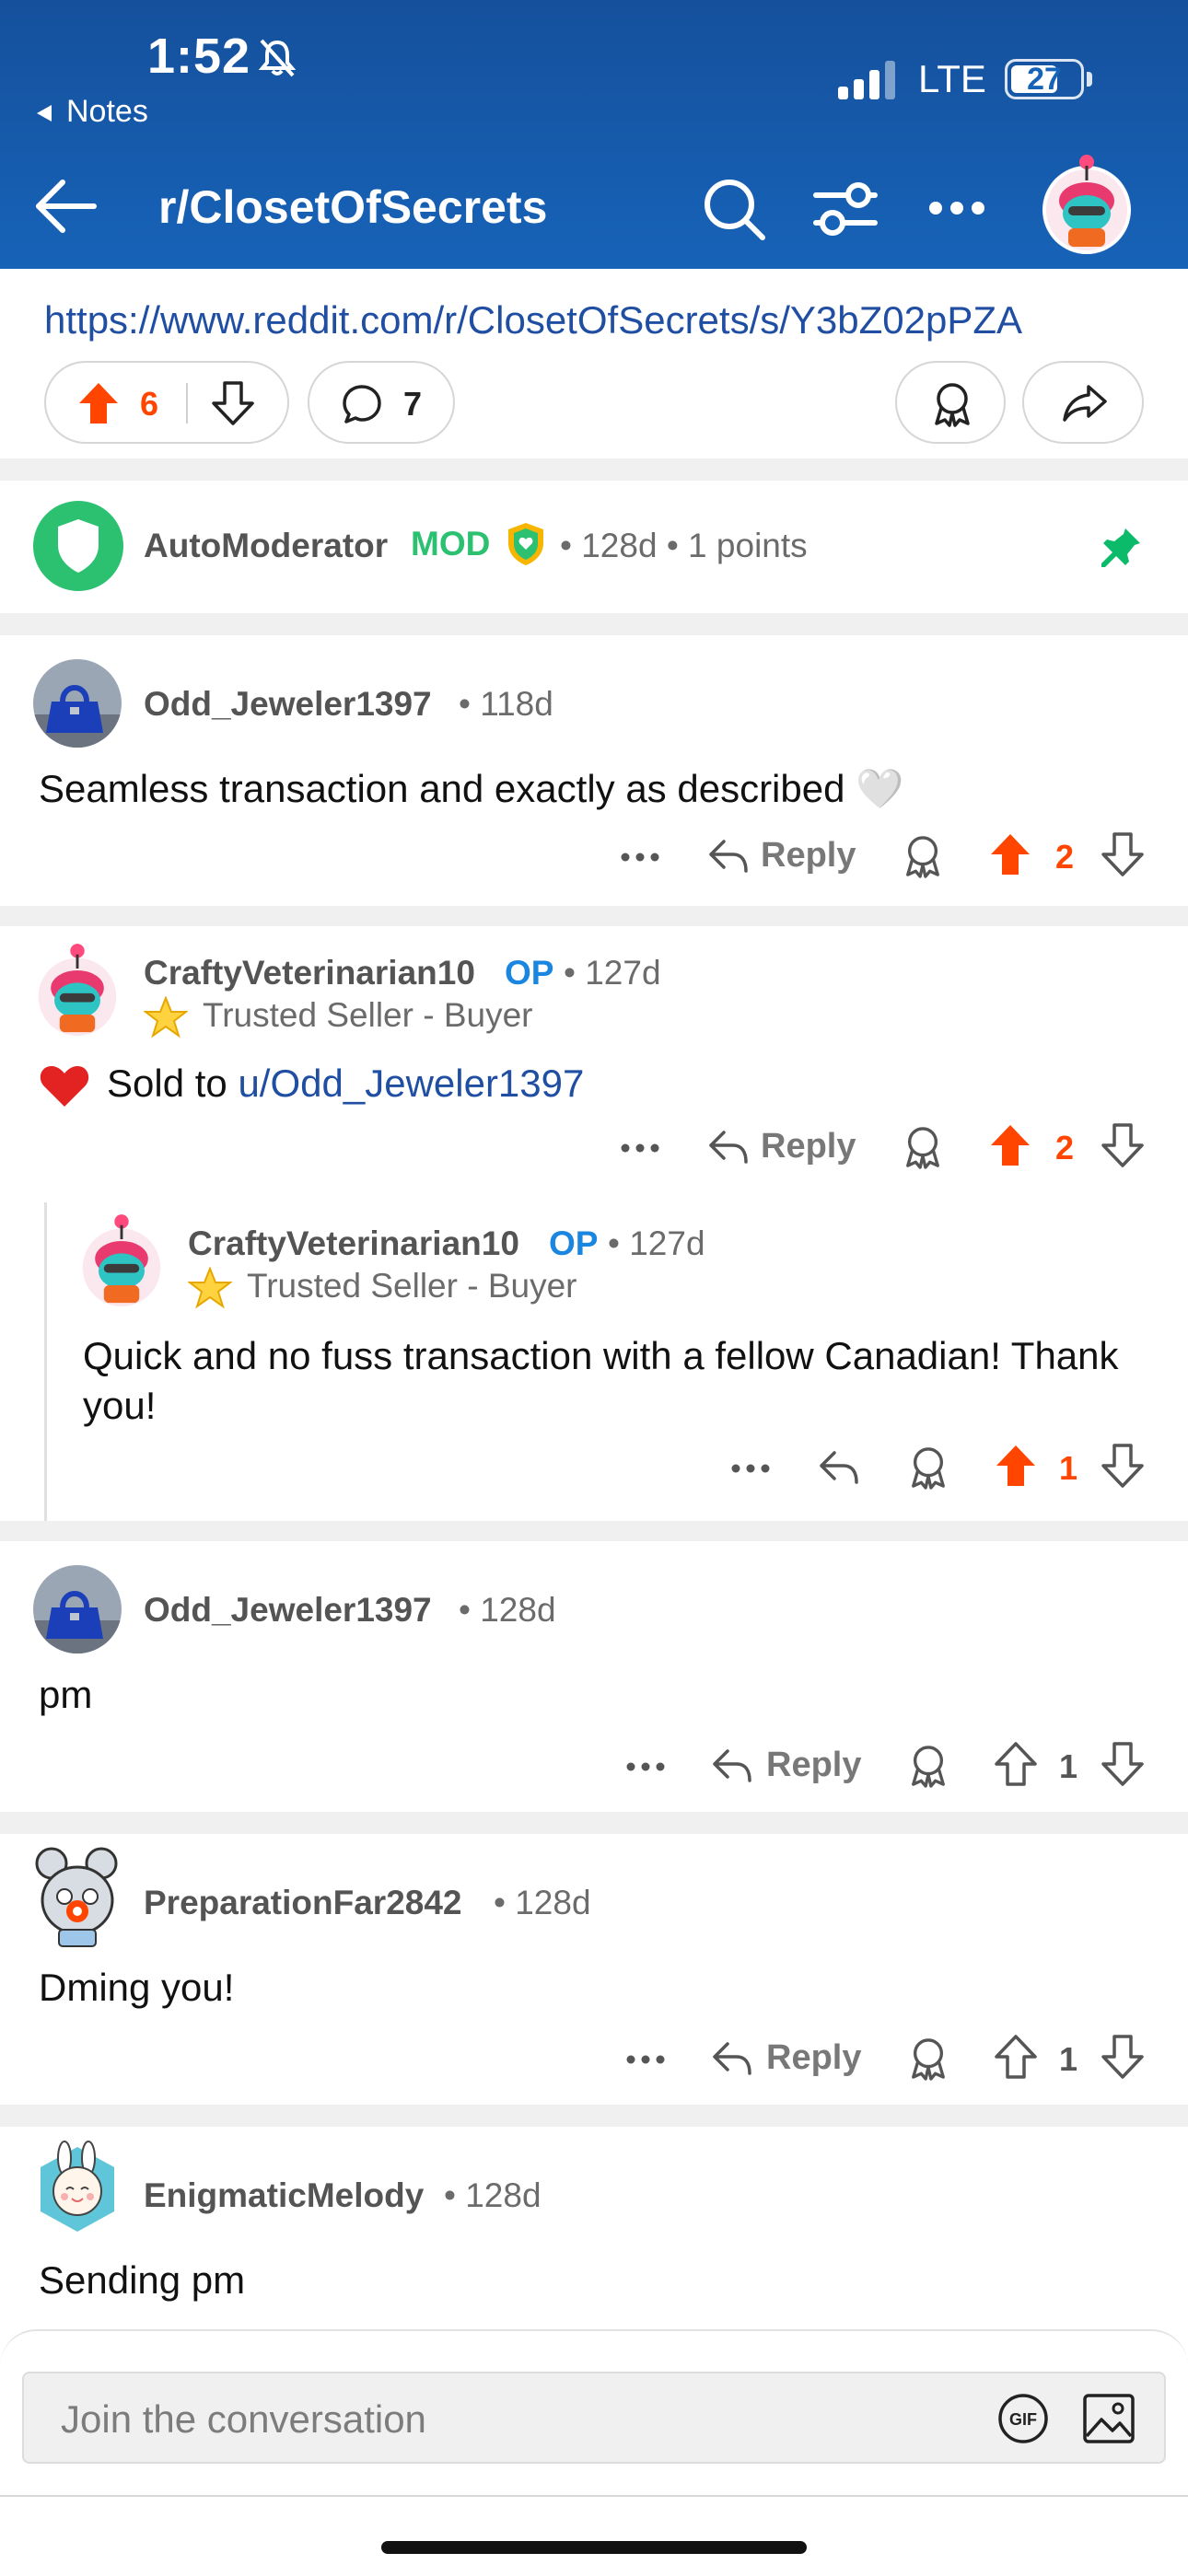 This screenshot has height=2576, width=1188. I want to click on subreddit-title: r/ClosetOfSecrets, so click(352, 207).